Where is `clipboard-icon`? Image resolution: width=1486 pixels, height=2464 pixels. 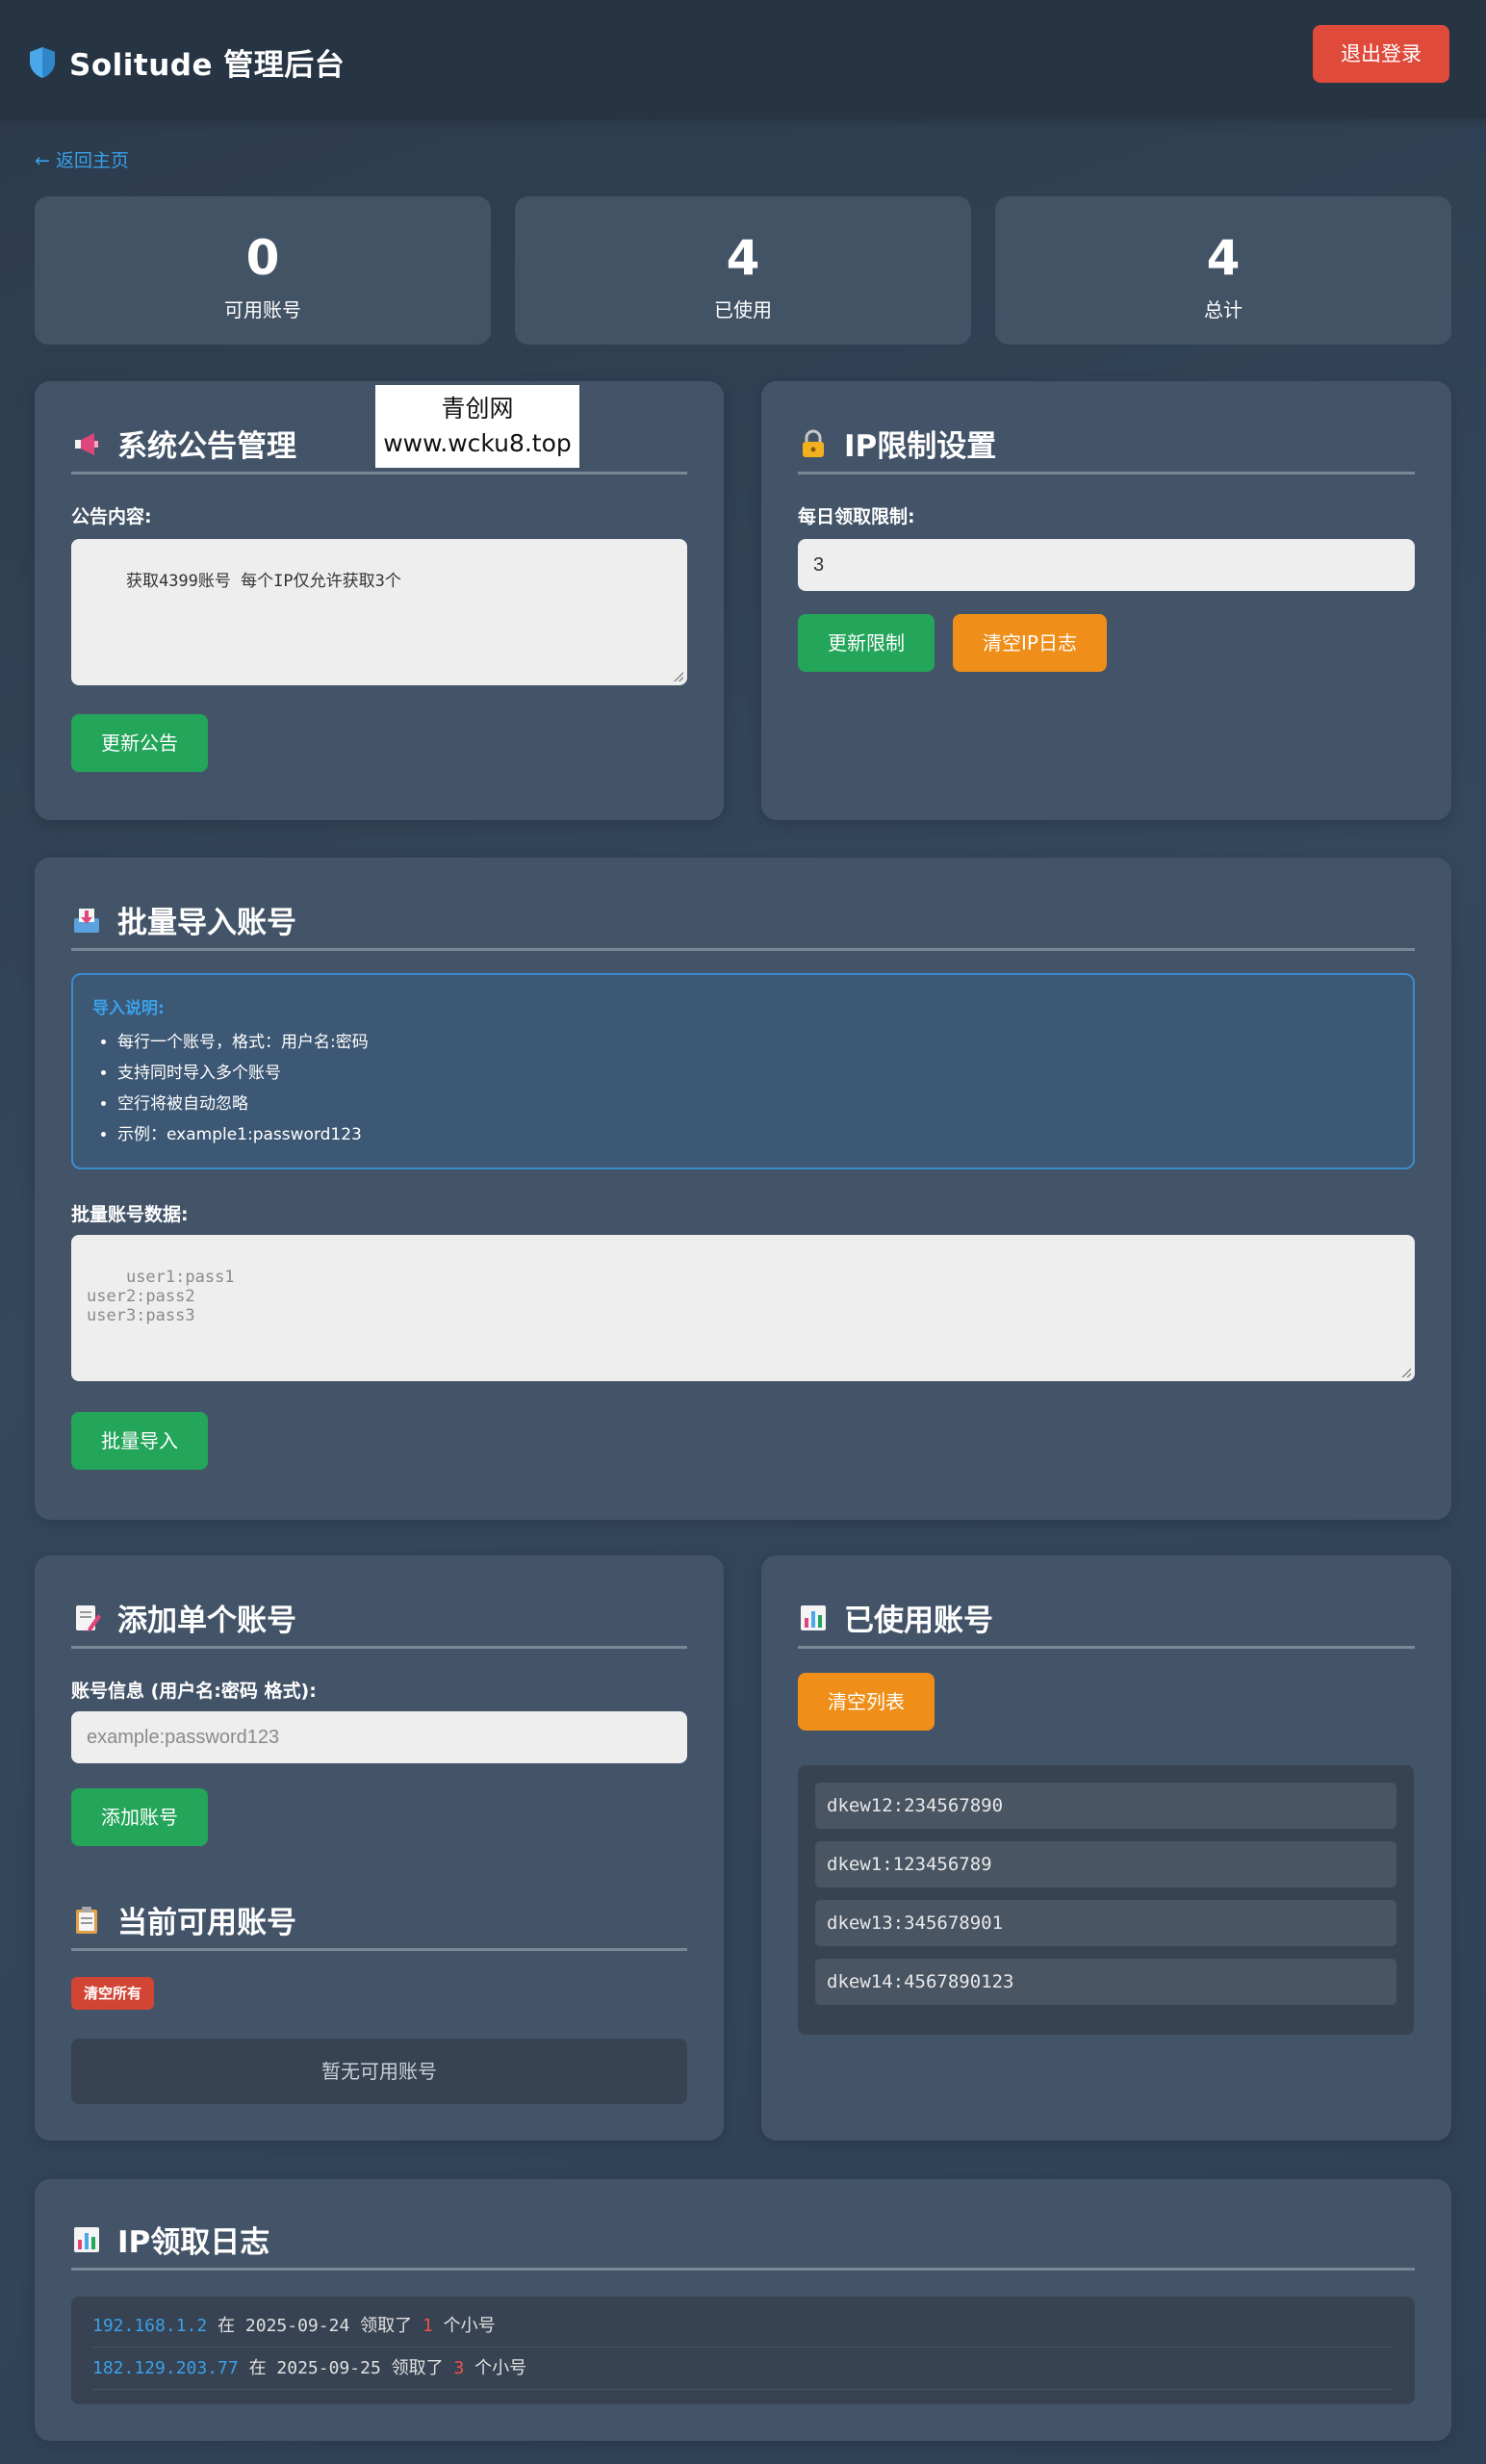 clipboard-icon is located at coordinates (87, 1920).